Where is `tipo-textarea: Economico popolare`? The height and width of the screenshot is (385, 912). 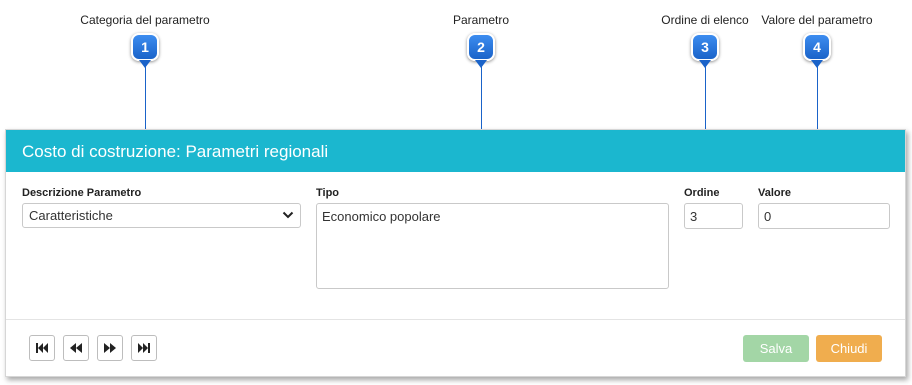 tipo-textarea: Economico popolare is located at coordinates (492, 246).